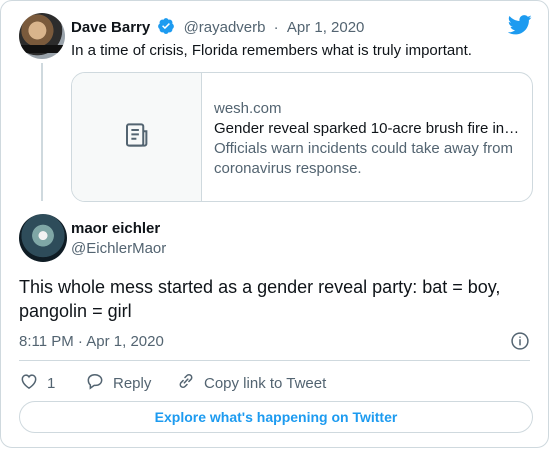  I want to click on link-icon, so click(190, 384).